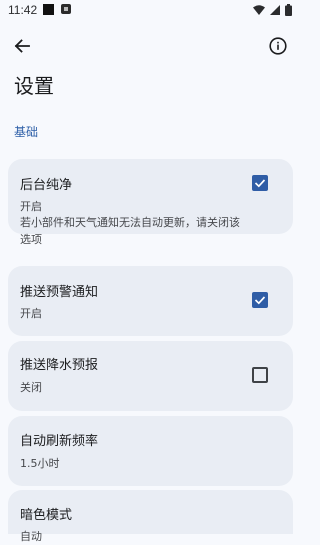 The image size is (320, 545). Describe the element at coordinates (48, 9) in the screenshot. I see `notification-icon` at that location.